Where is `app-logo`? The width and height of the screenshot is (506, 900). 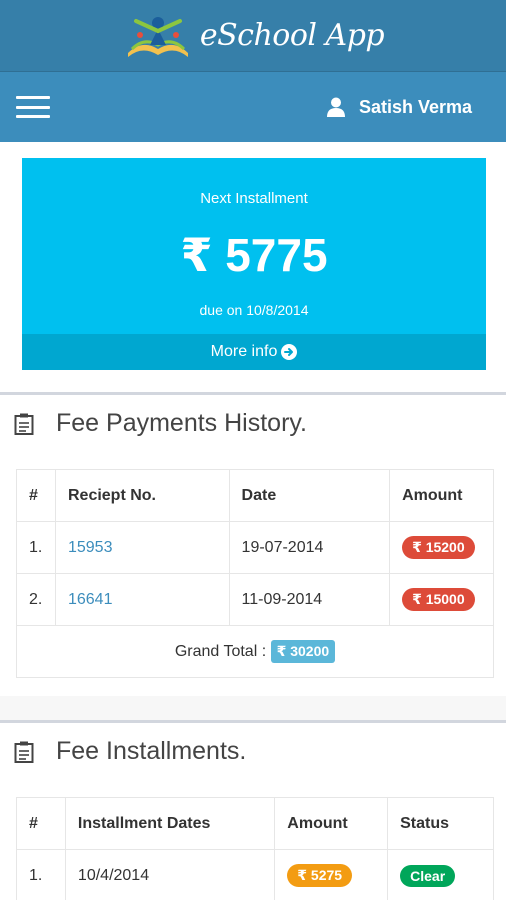
app-logo is located at coordinates (157, 36).